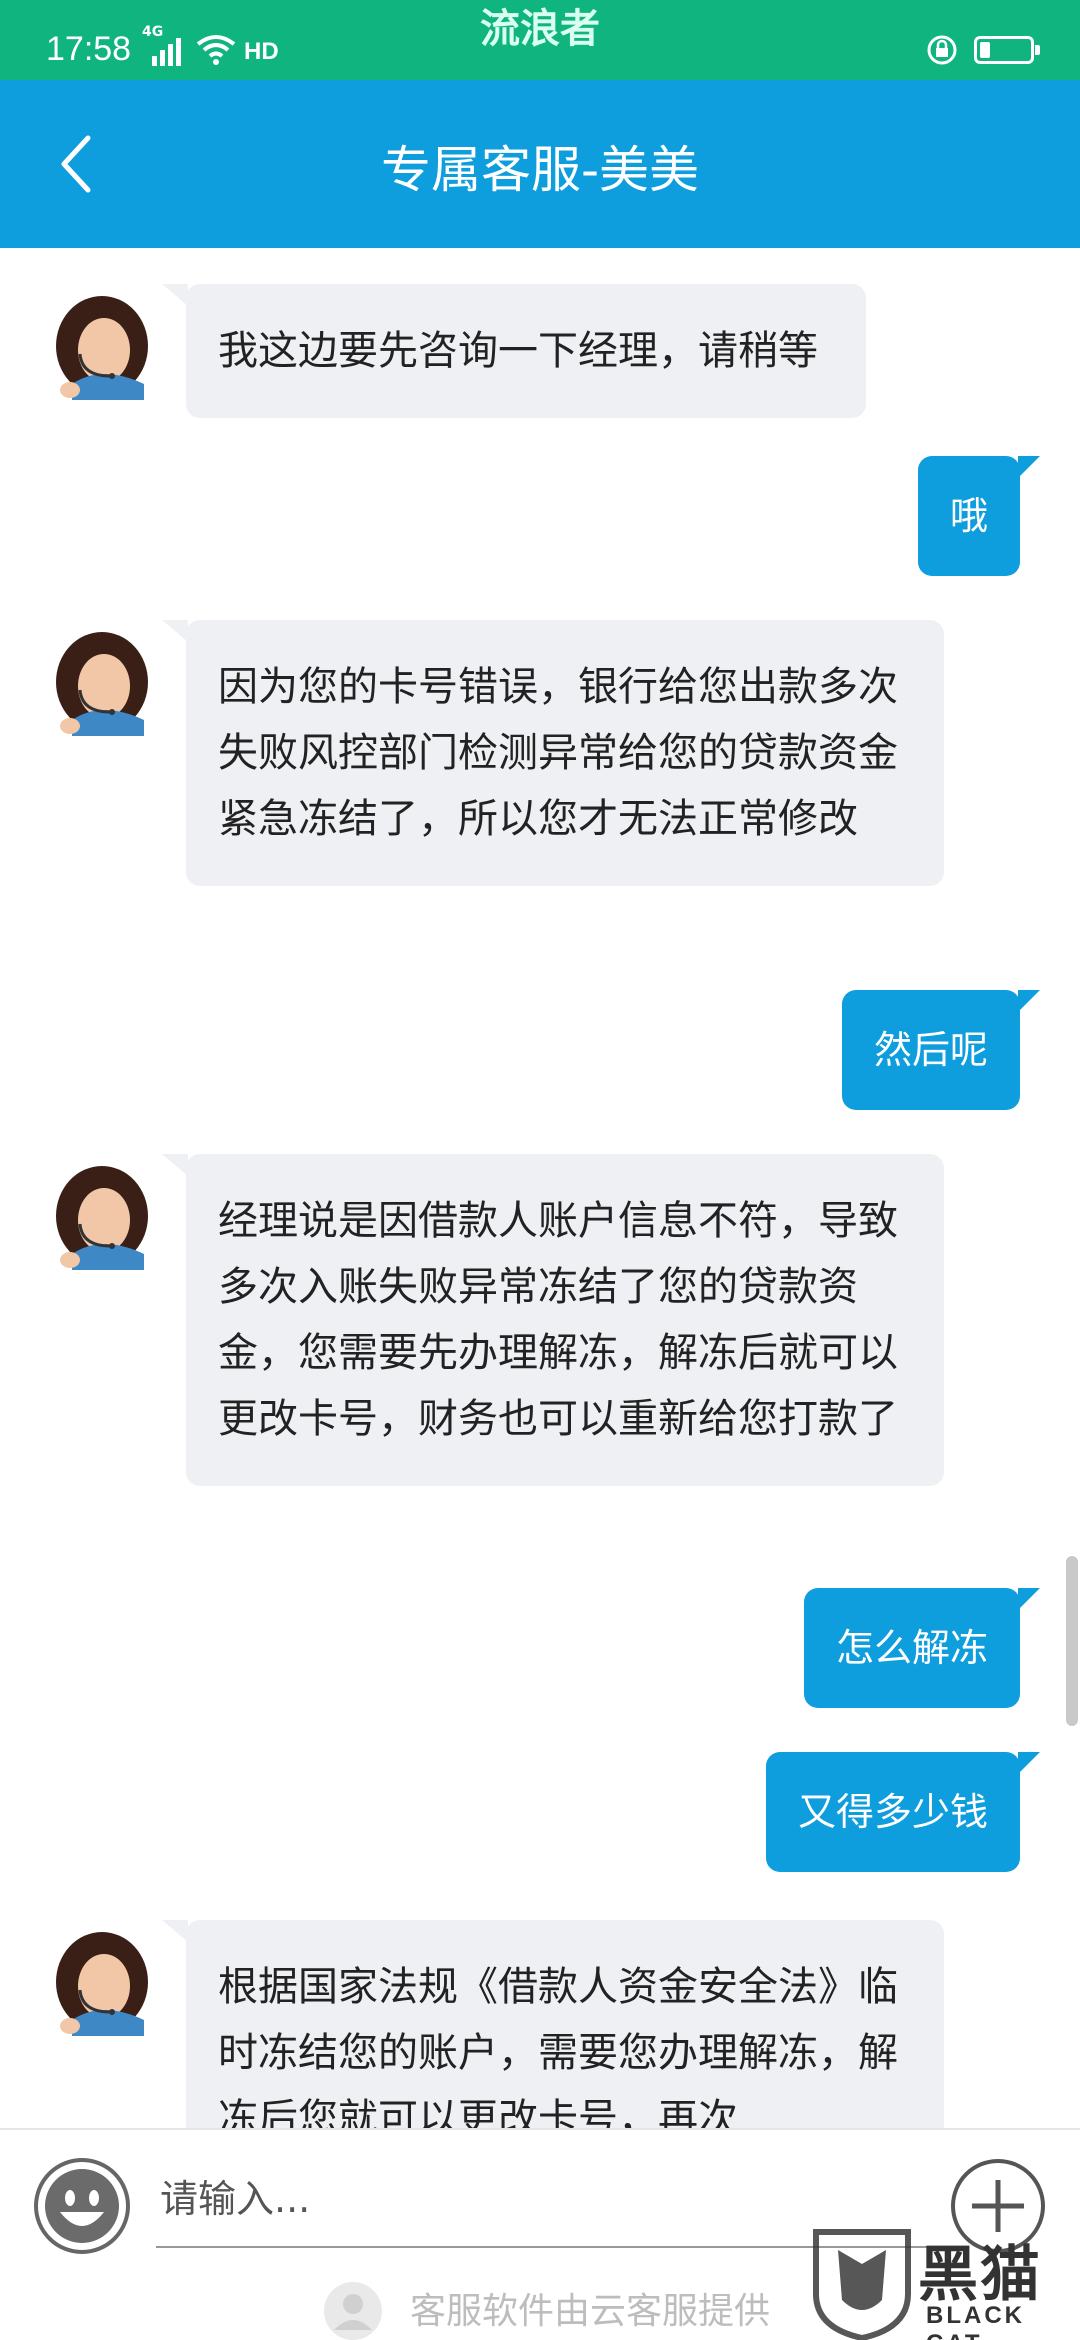 The image size is (1080, 2340). Describe the element at coordinates (941, 1050) in the screenshot. I see `user-message-bubble: 然后呢` at that location.